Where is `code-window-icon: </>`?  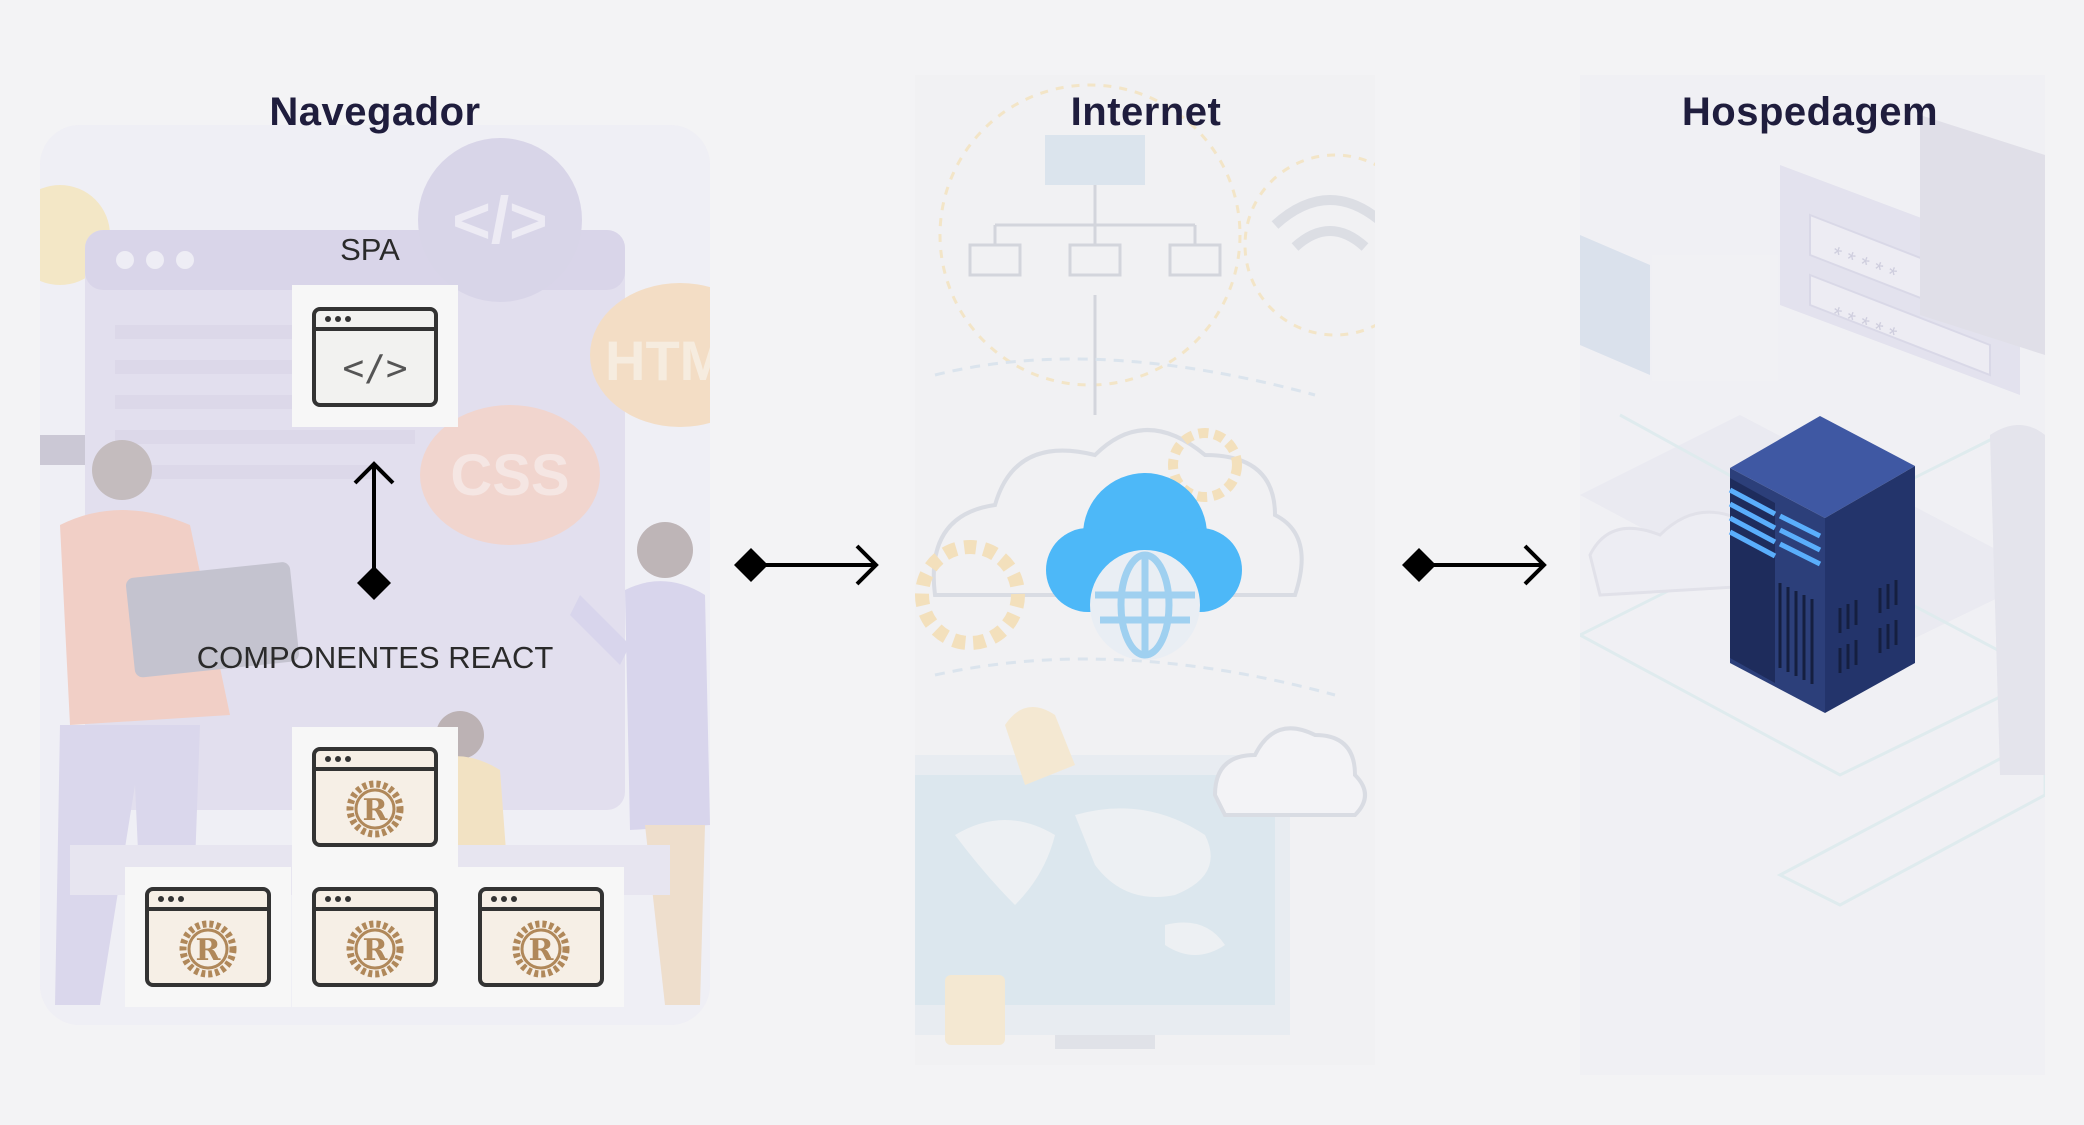
code-window-icon: </> is located at coordinates (375, 357).